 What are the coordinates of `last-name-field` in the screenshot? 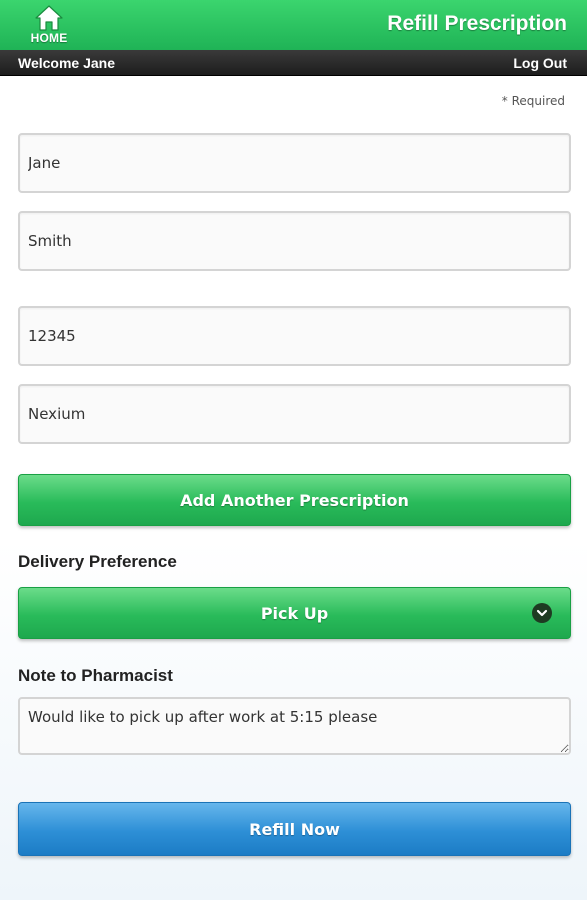 It's located at (294, 241).